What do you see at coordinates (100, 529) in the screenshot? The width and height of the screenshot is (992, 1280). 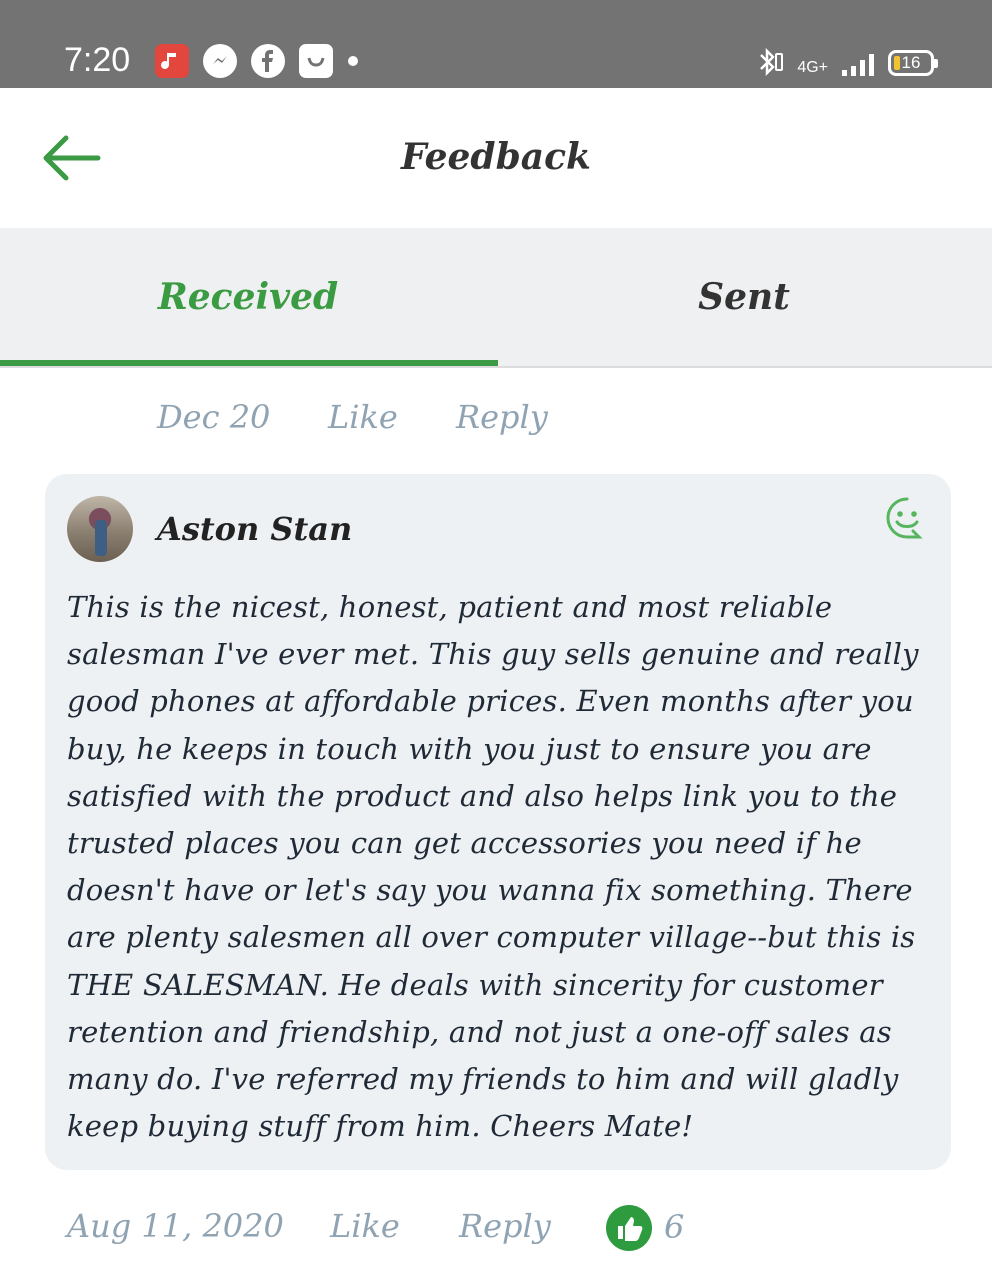 I see `avatar` at bounding box center [100, 529].